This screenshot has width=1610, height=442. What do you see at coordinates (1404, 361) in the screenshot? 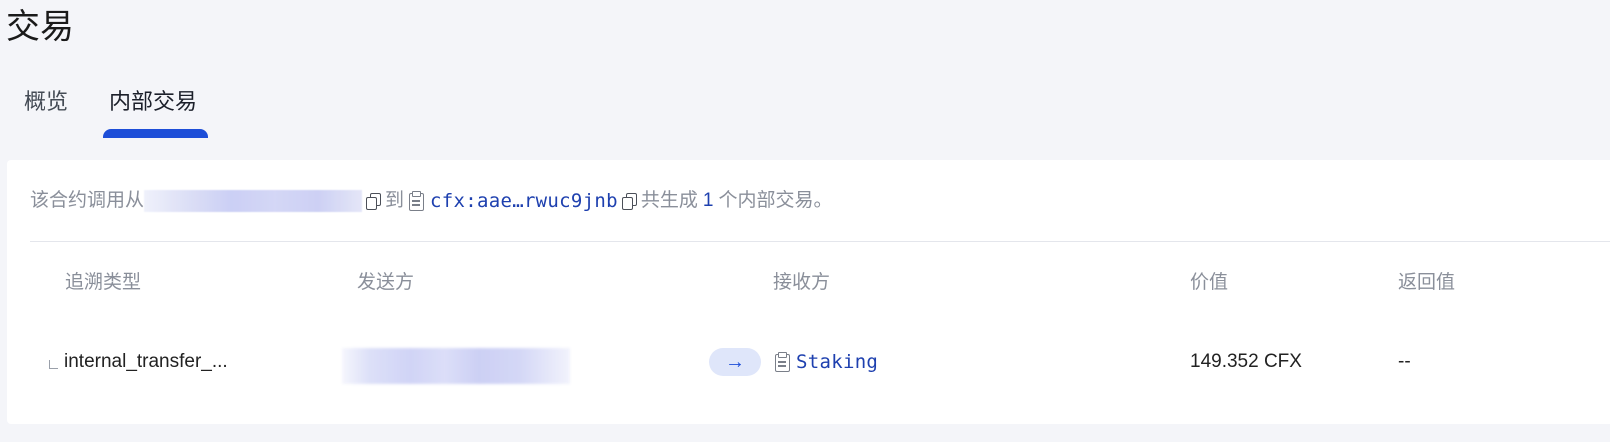
I see `return-value-cell: --` at bounding box center [1404, 361].